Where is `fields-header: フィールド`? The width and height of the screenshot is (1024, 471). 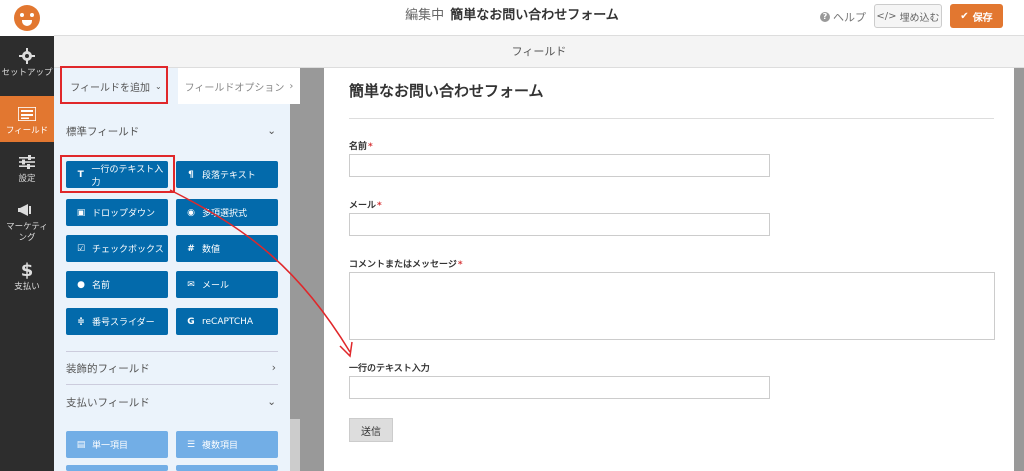
fields-header: フィールド is located at coordinates (539, 52).